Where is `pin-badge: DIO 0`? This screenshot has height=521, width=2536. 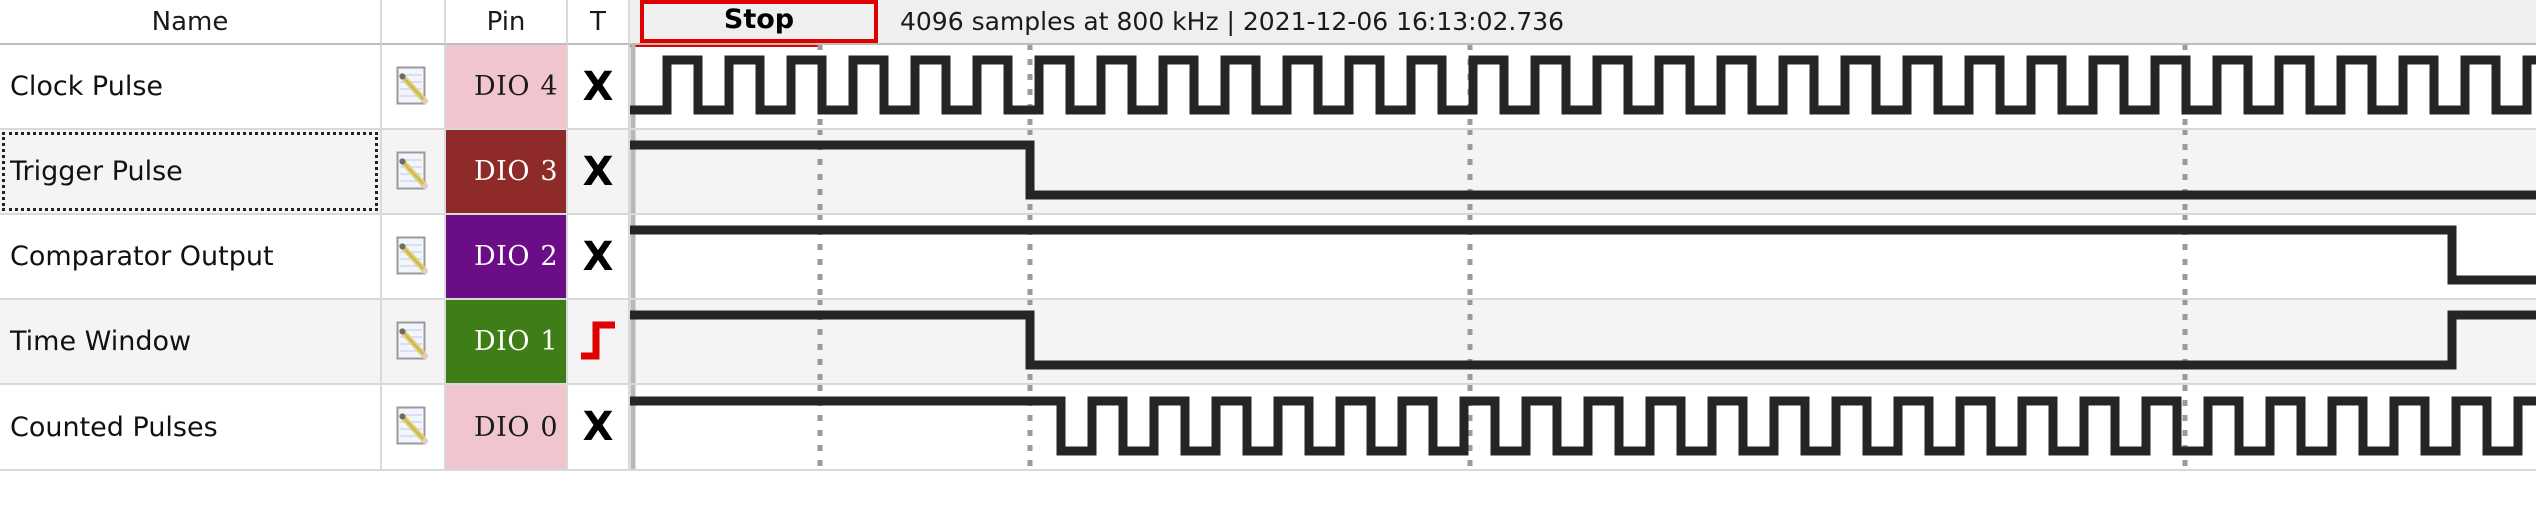 pin-badge: DIO 0 is located at coordinates (506, 427).